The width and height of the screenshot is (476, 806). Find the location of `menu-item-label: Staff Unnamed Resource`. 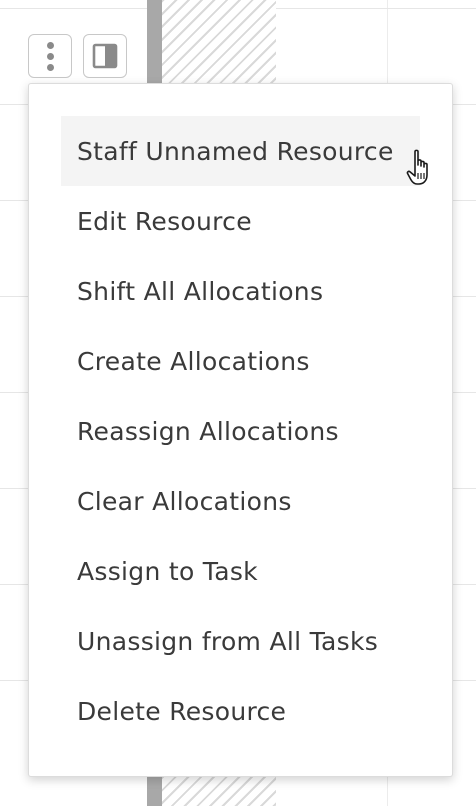

menu-item-label: Staff Unnamed Resource is located at coordinates (235, 151).